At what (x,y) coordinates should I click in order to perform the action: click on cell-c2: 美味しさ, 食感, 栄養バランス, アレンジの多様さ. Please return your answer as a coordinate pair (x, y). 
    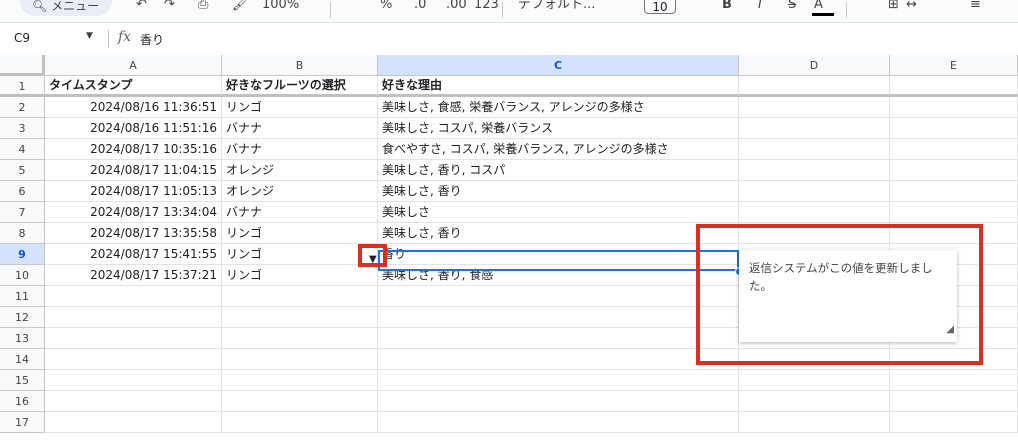
    Looking at the image, I should click on (558, 107).